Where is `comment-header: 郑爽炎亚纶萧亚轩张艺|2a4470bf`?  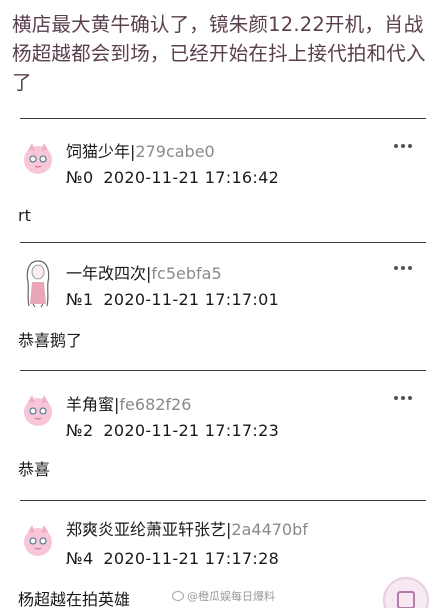 comment-header: 郑爽炎亚纶萧亚轩张艺|2a4470bf is located at coordinates (187, 530).